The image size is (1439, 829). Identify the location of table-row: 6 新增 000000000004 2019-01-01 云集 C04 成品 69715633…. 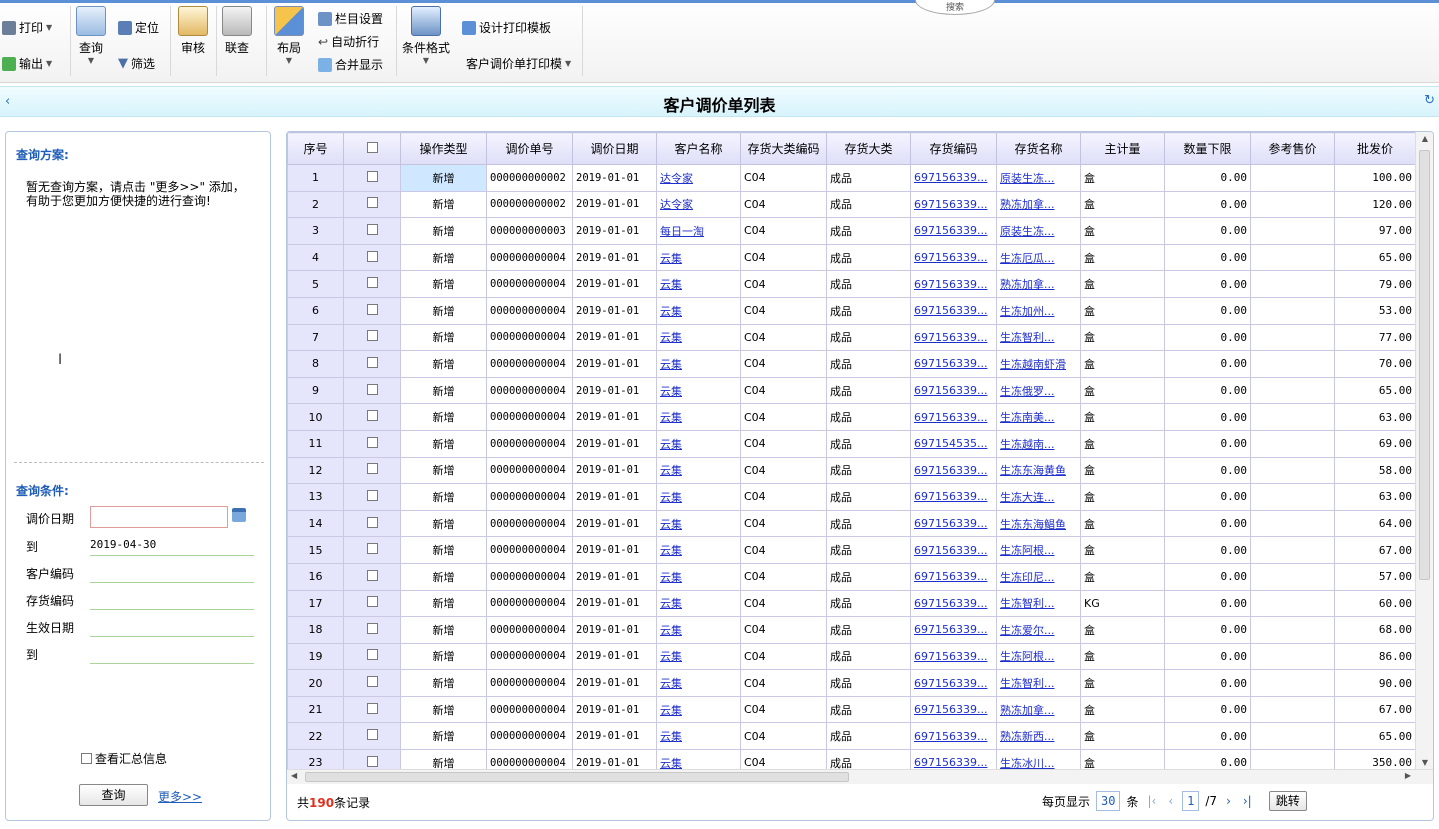
(851, 310).